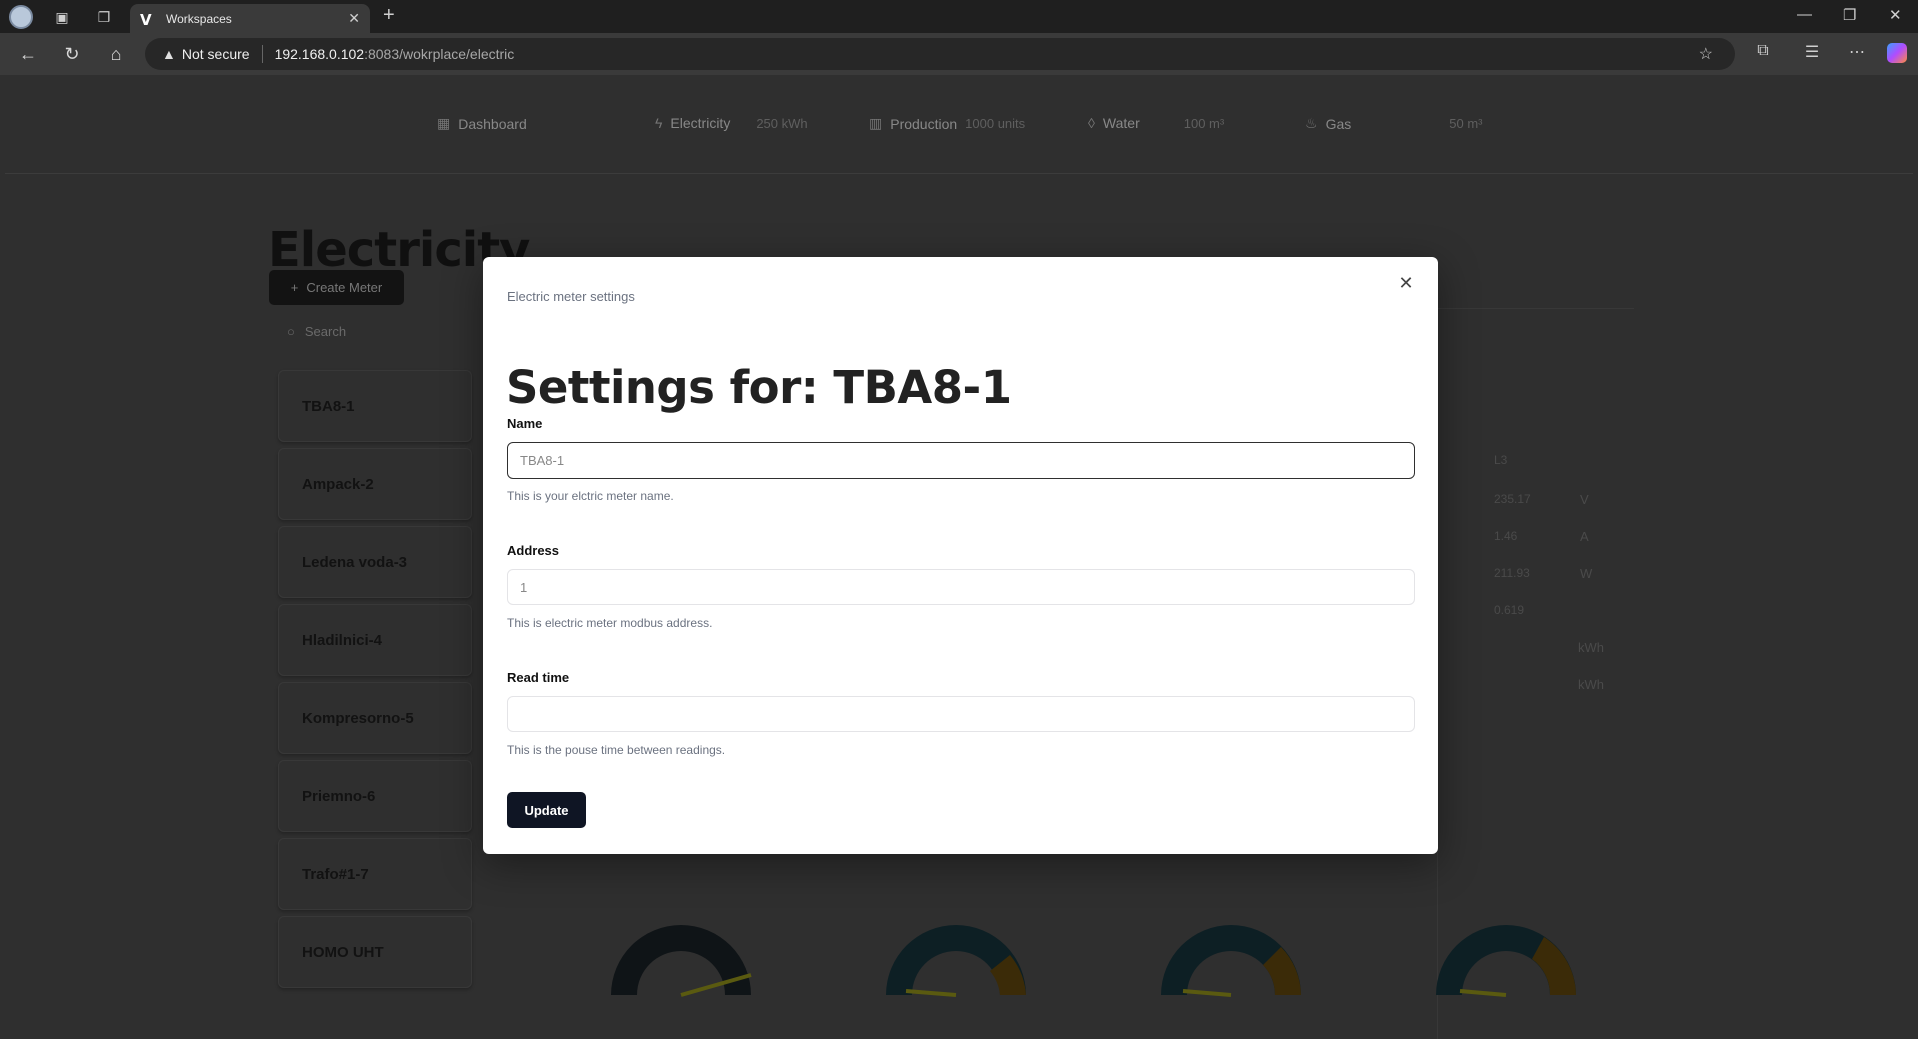 The height and width of the screenshot is (1039, 1918). Describe the element at coordinates (590, 496) in the screenshot. I see `name-description: This is your elctric meter name.` at that location.